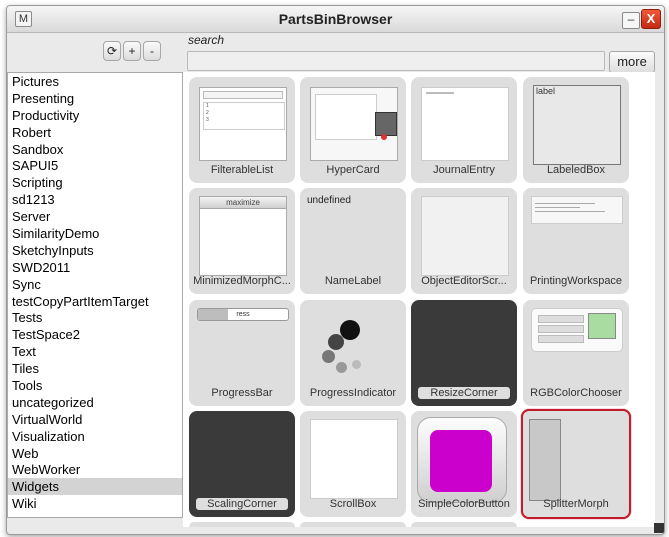  I want to click on splitter-morph-thumbnail, so click(545, 460).